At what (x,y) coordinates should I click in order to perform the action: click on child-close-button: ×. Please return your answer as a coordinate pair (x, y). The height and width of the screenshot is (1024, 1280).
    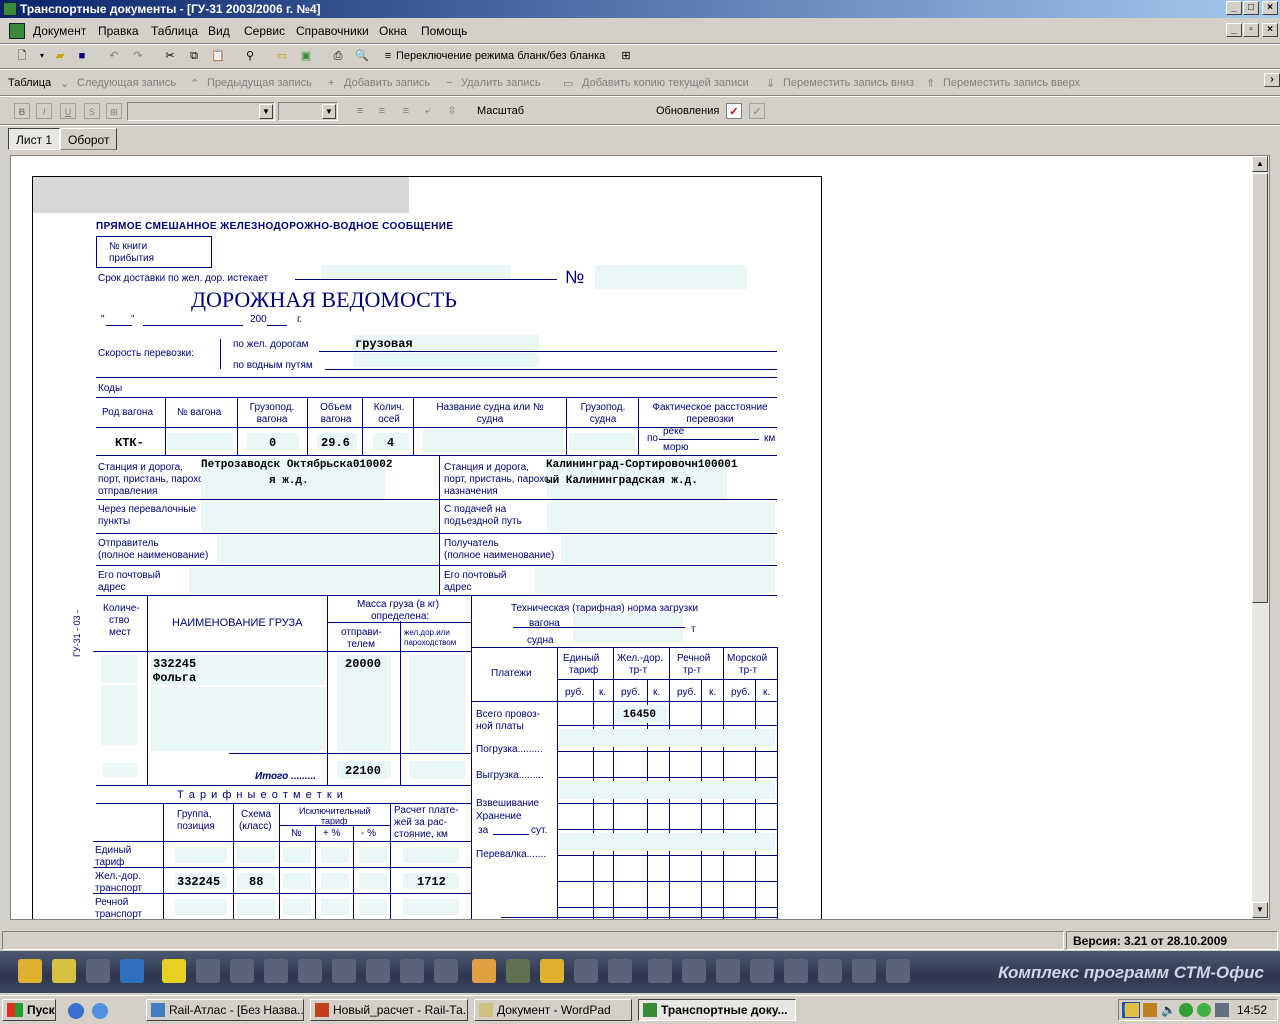
    Looking at the image, I should click on (1270, 30).